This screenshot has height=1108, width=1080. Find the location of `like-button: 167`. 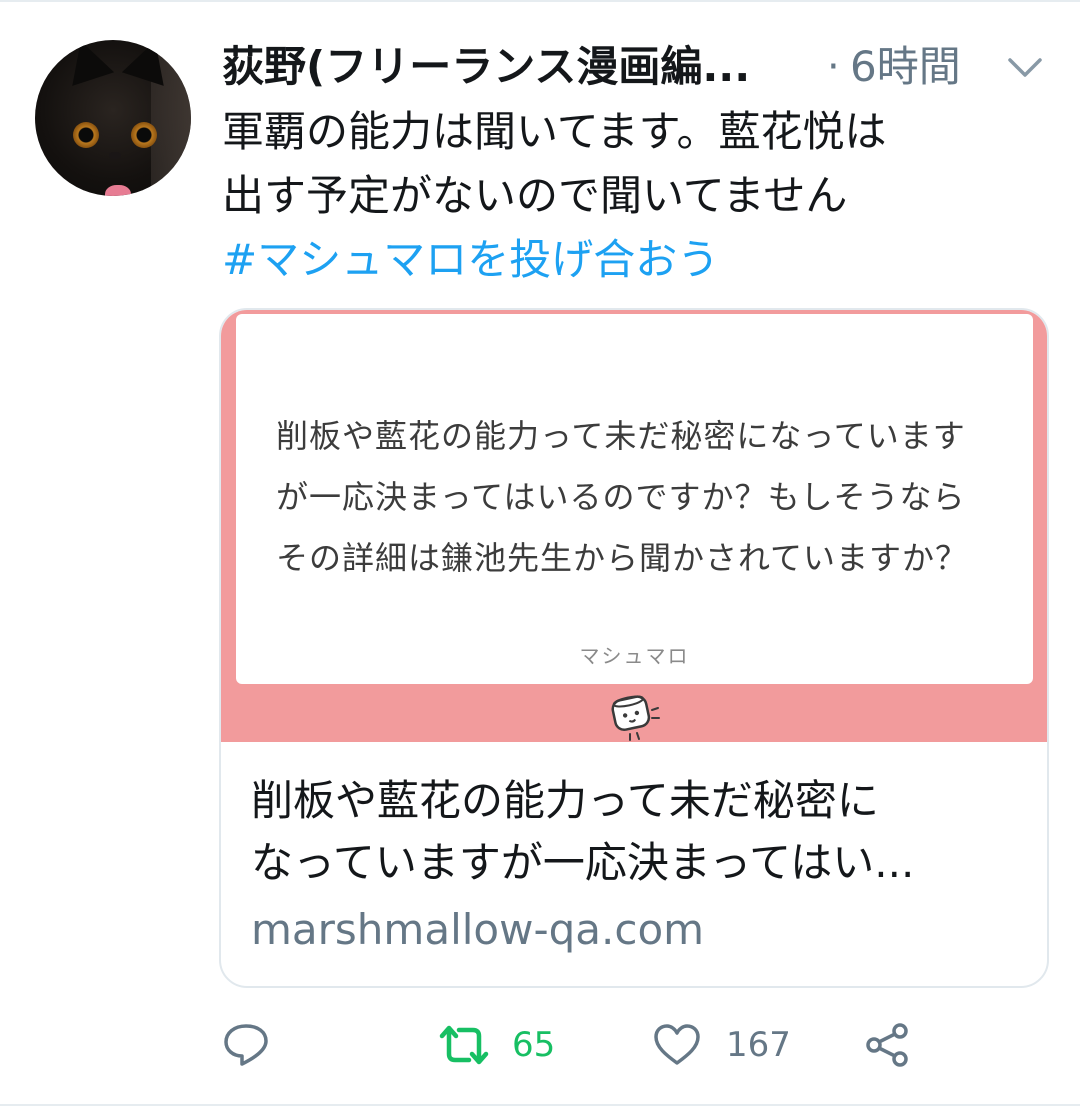

like-button: 167 is located at coordinates (727, 1045).